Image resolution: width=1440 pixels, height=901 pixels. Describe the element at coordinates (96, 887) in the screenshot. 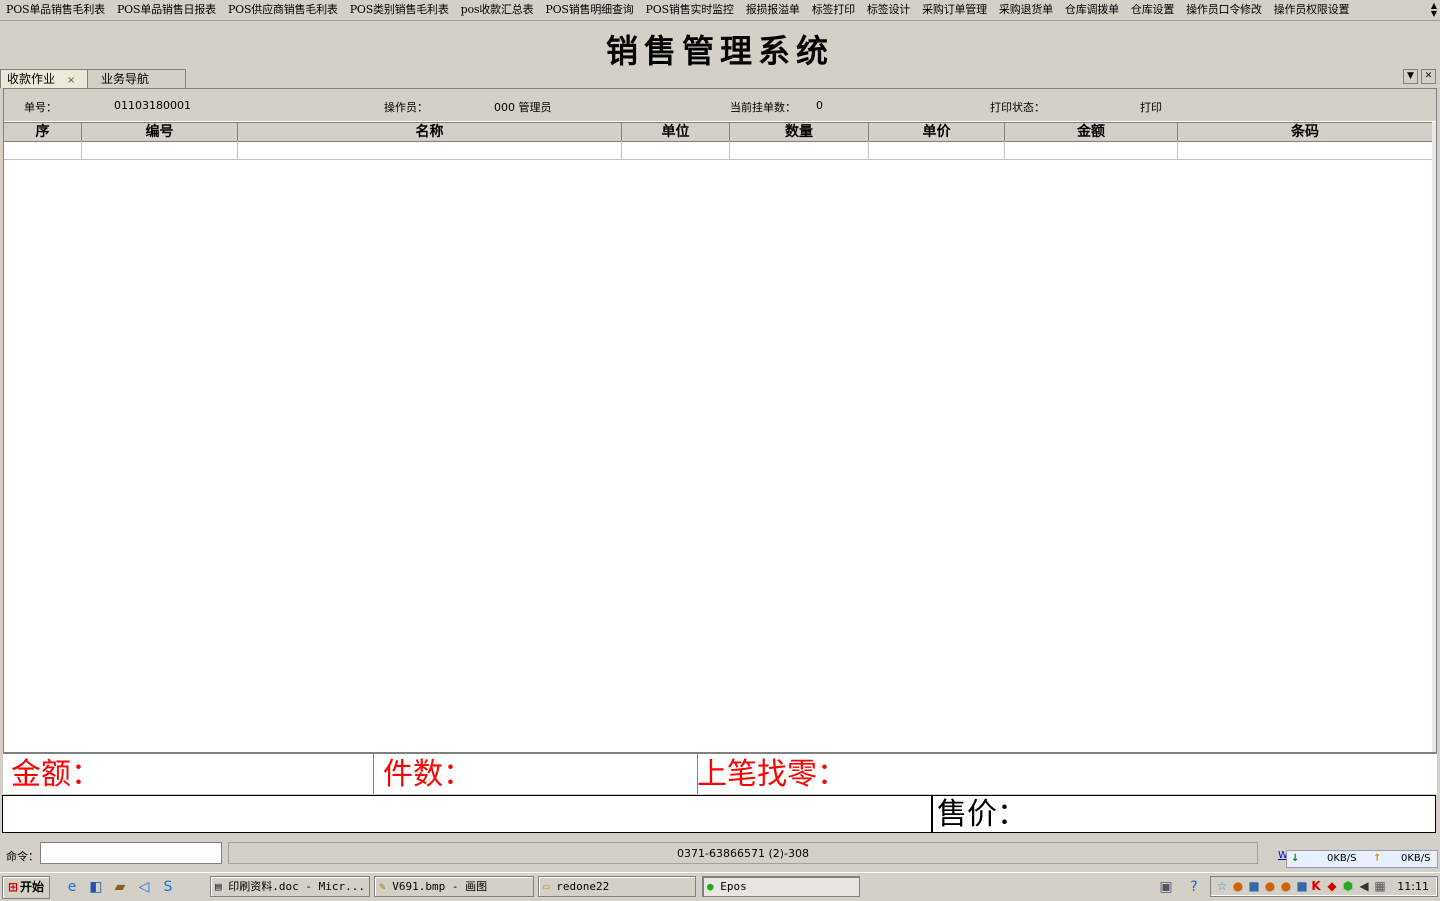

I see `outlook-icon: ◧` at that location.